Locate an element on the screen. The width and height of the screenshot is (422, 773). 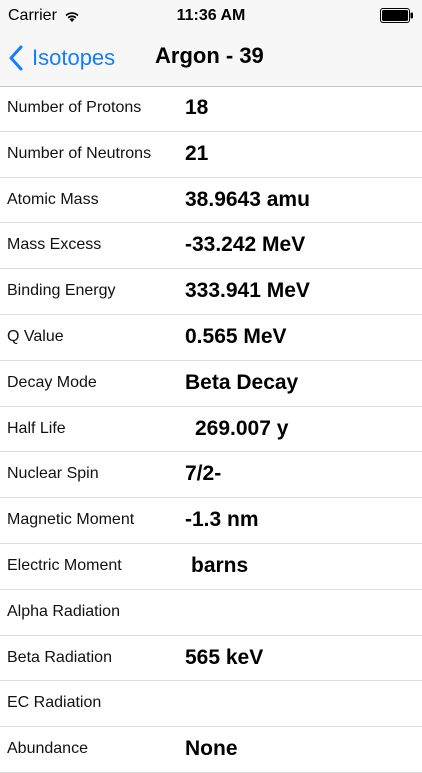
property-label: Half Life is located at coordinates (36, 428).